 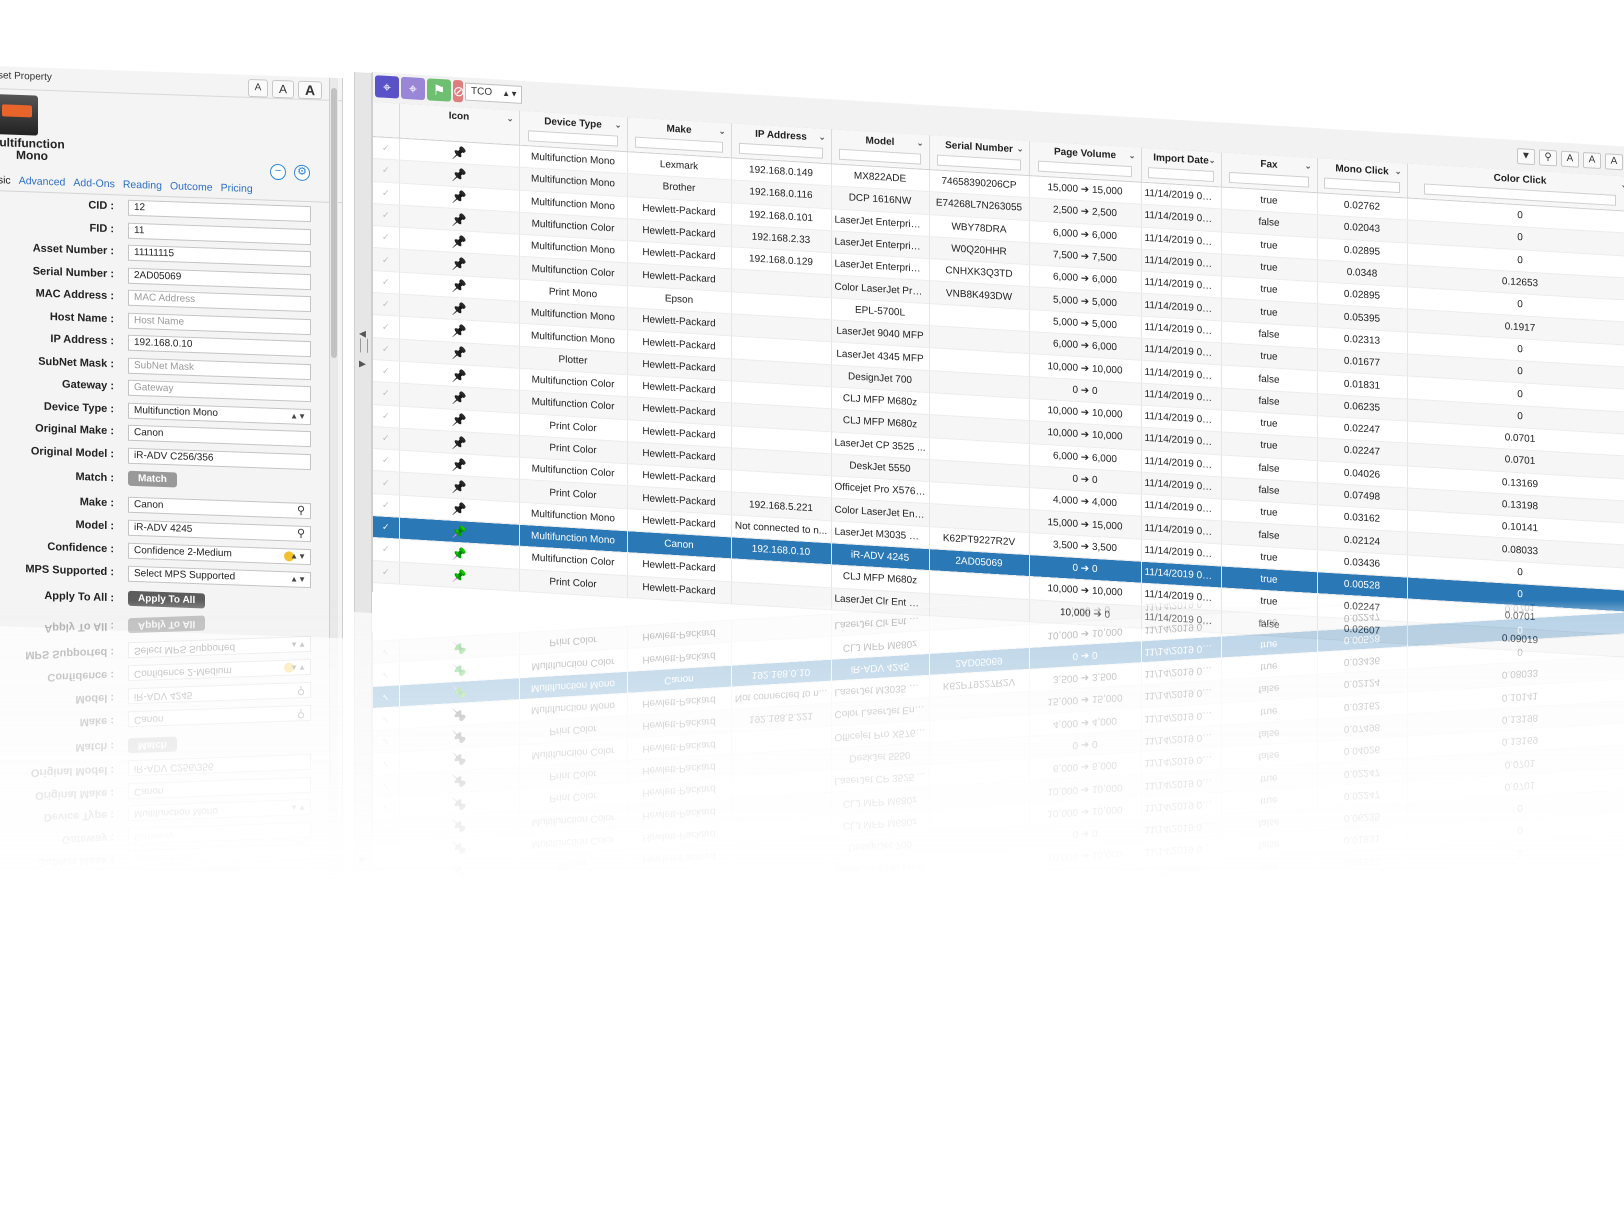 What do you see at coordinates (278, 172) in the screenshot?
I see `minus-icon: −` at bounding box center [278, 172].